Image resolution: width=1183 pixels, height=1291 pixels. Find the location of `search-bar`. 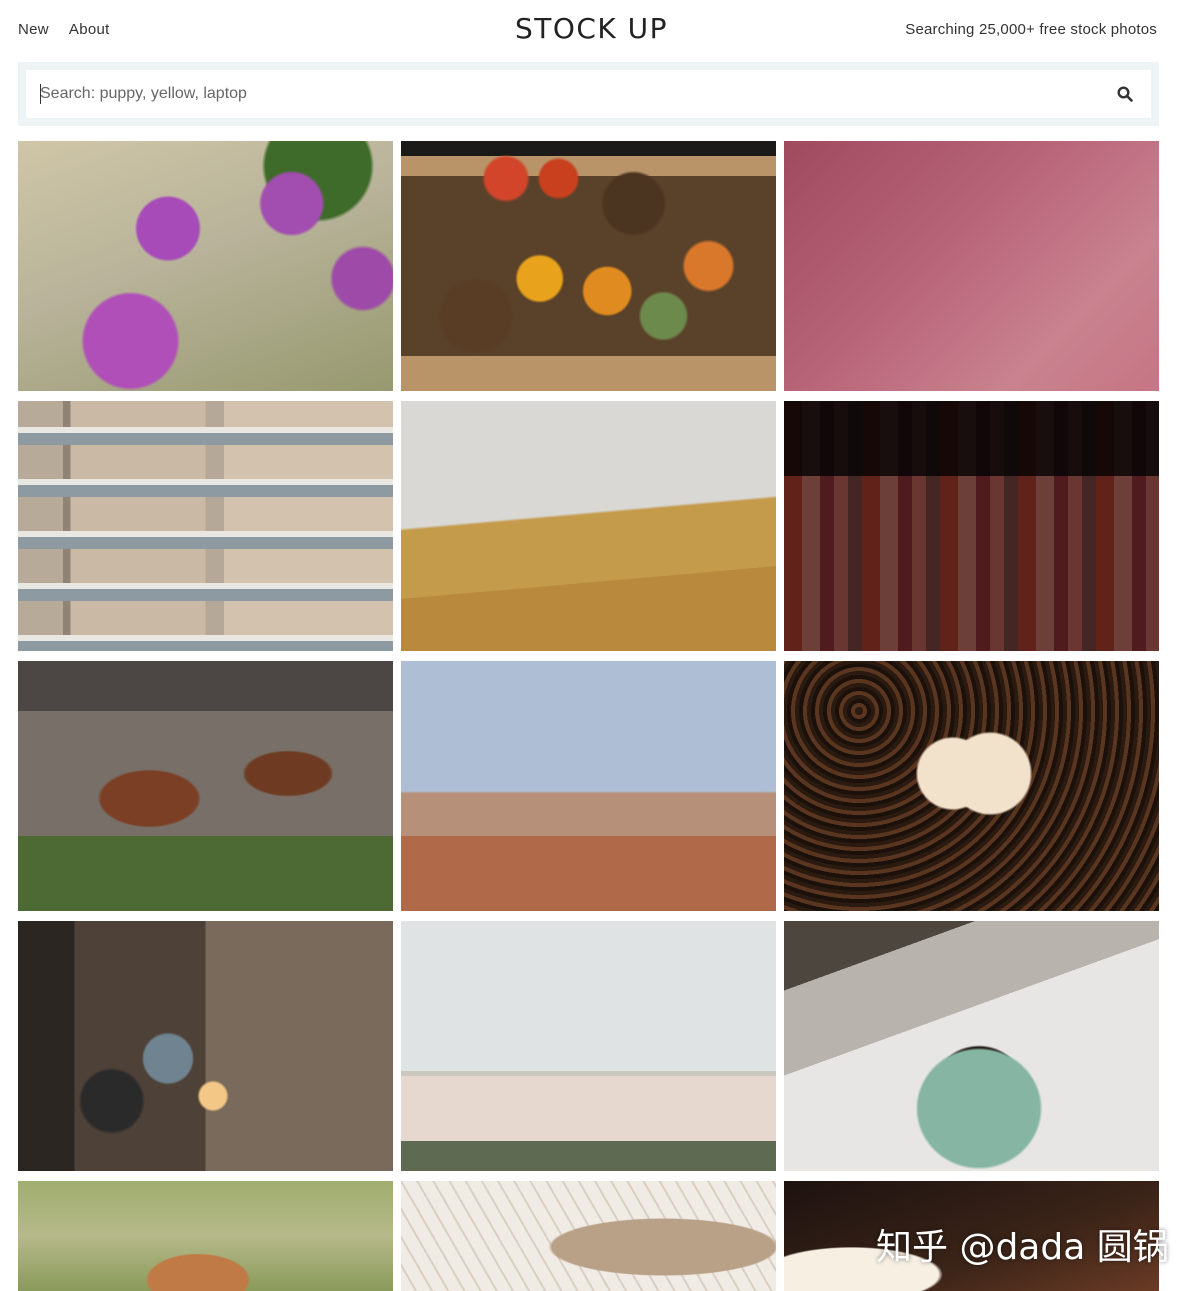

search-bar is located at coordinates (588, 94).